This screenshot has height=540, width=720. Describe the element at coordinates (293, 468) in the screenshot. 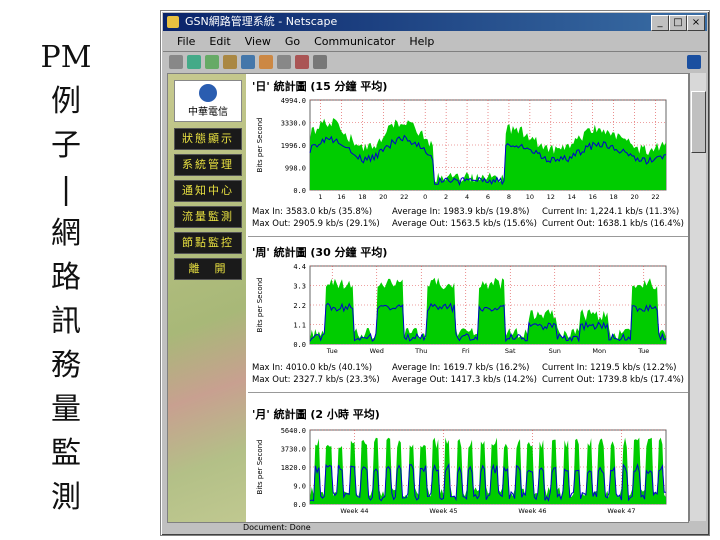

I see `y-tick-label: 1820.0` at that location.